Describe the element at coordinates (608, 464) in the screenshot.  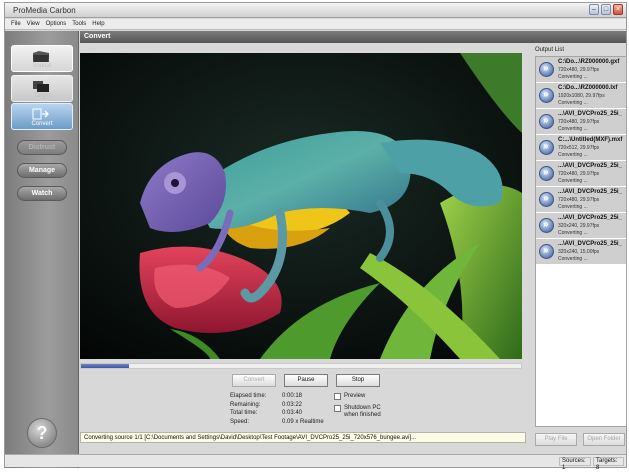
I see `targets-count: Targets: 8` at that location.